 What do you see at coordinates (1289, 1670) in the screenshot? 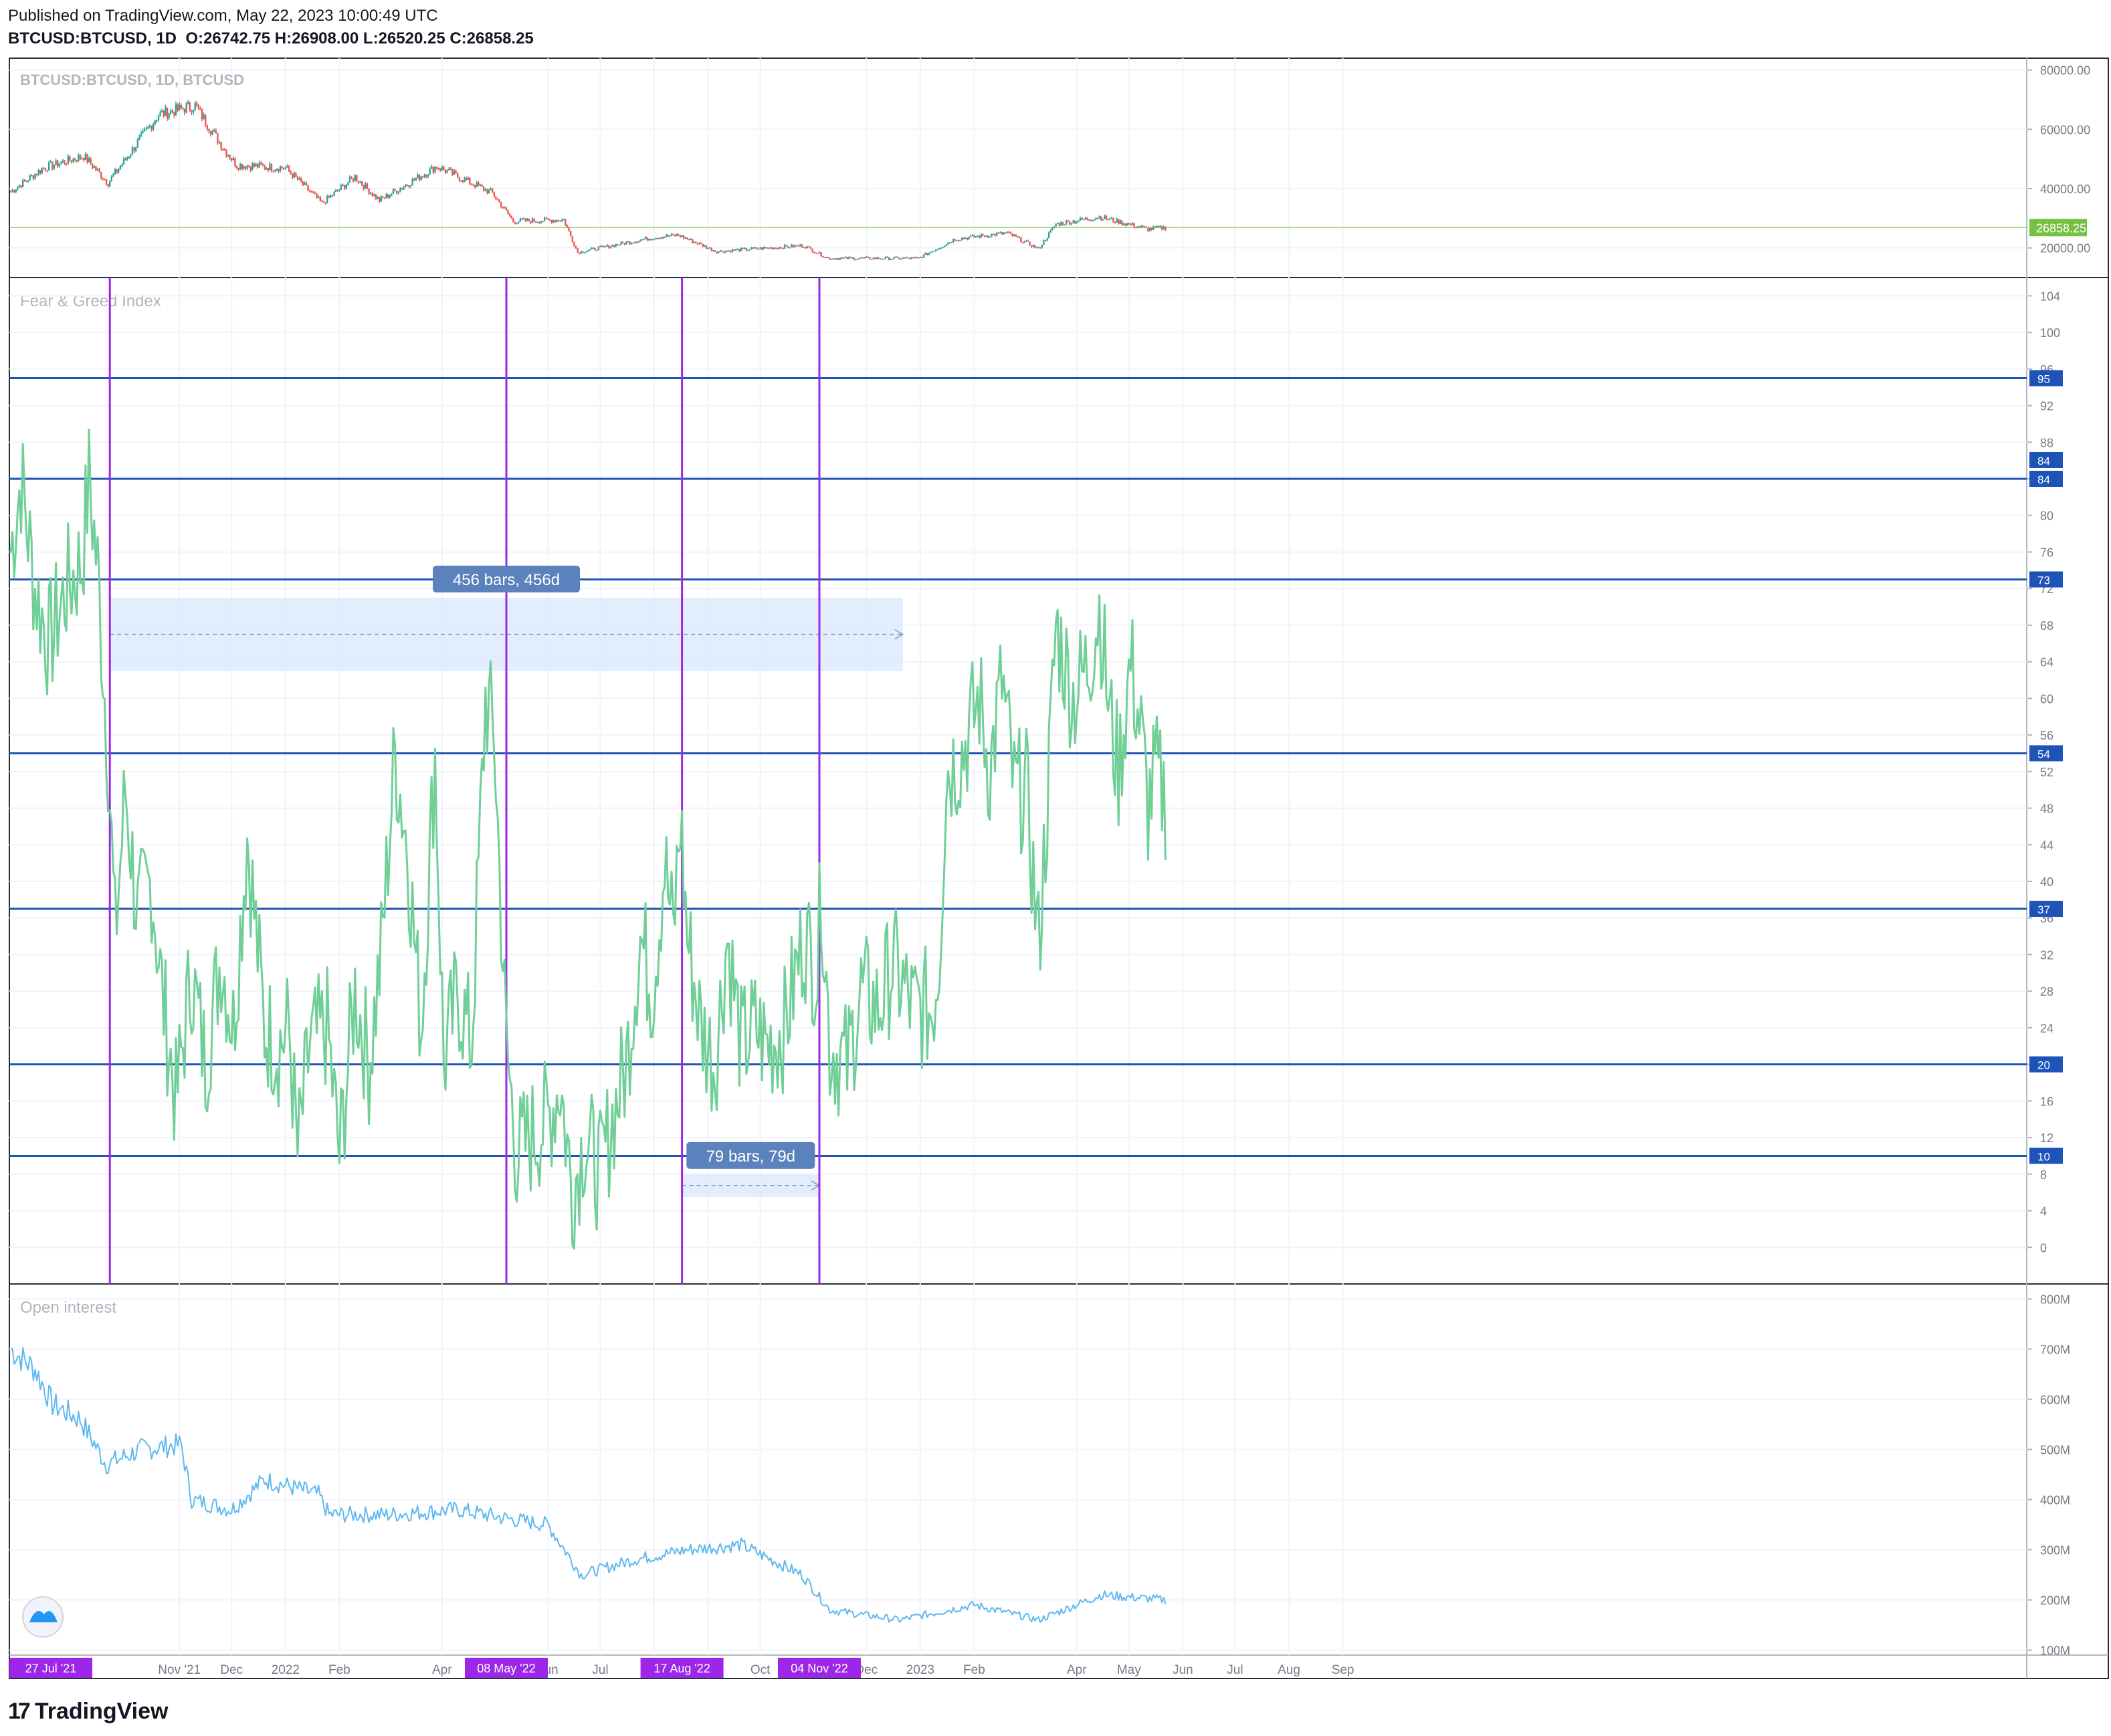
I see `time-axis-label: Aug` at bounding box center [1289, 1670].